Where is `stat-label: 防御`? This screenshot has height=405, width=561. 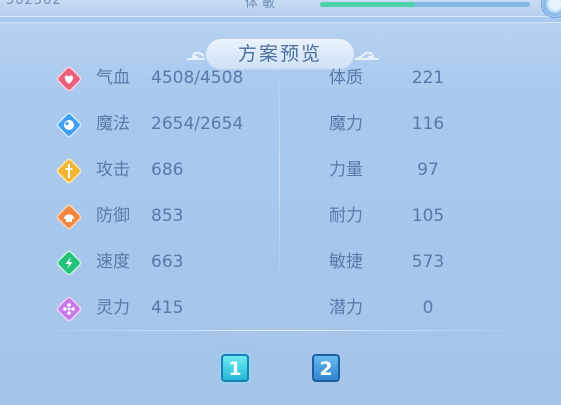 stat-label: 防御 is located at coordinates (113, 216).